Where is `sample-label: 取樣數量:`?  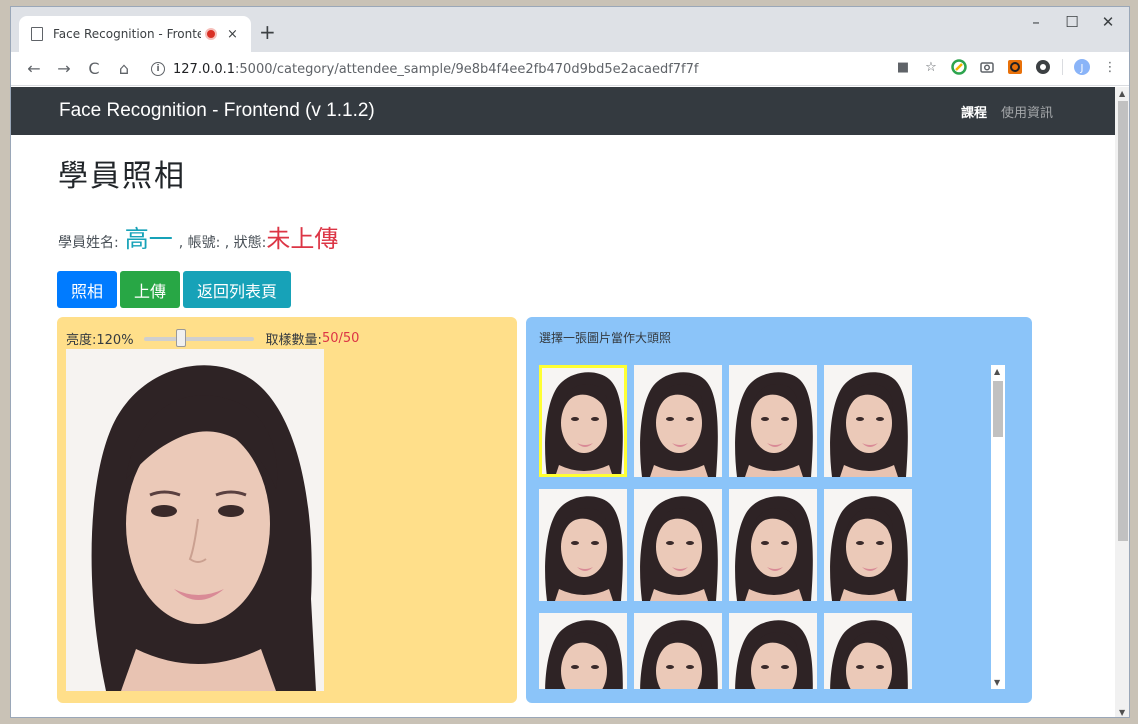
sample-label: 取樣數量: is located at coordinates (293, 340).